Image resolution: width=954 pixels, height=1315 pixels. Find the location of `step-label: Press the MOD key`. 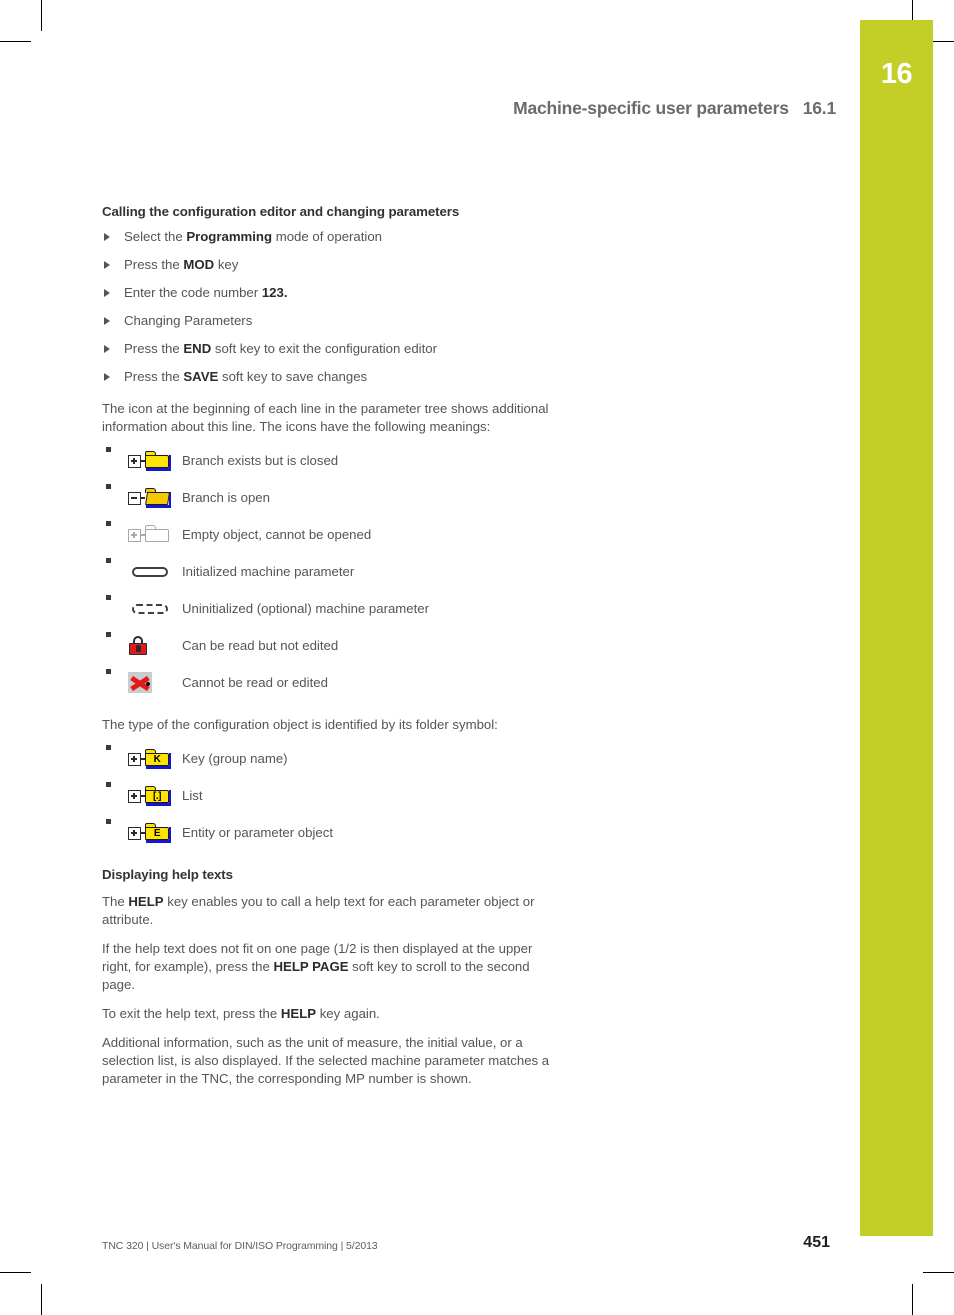

step-label: Press the MOD key is located at coordinates (181, 264).